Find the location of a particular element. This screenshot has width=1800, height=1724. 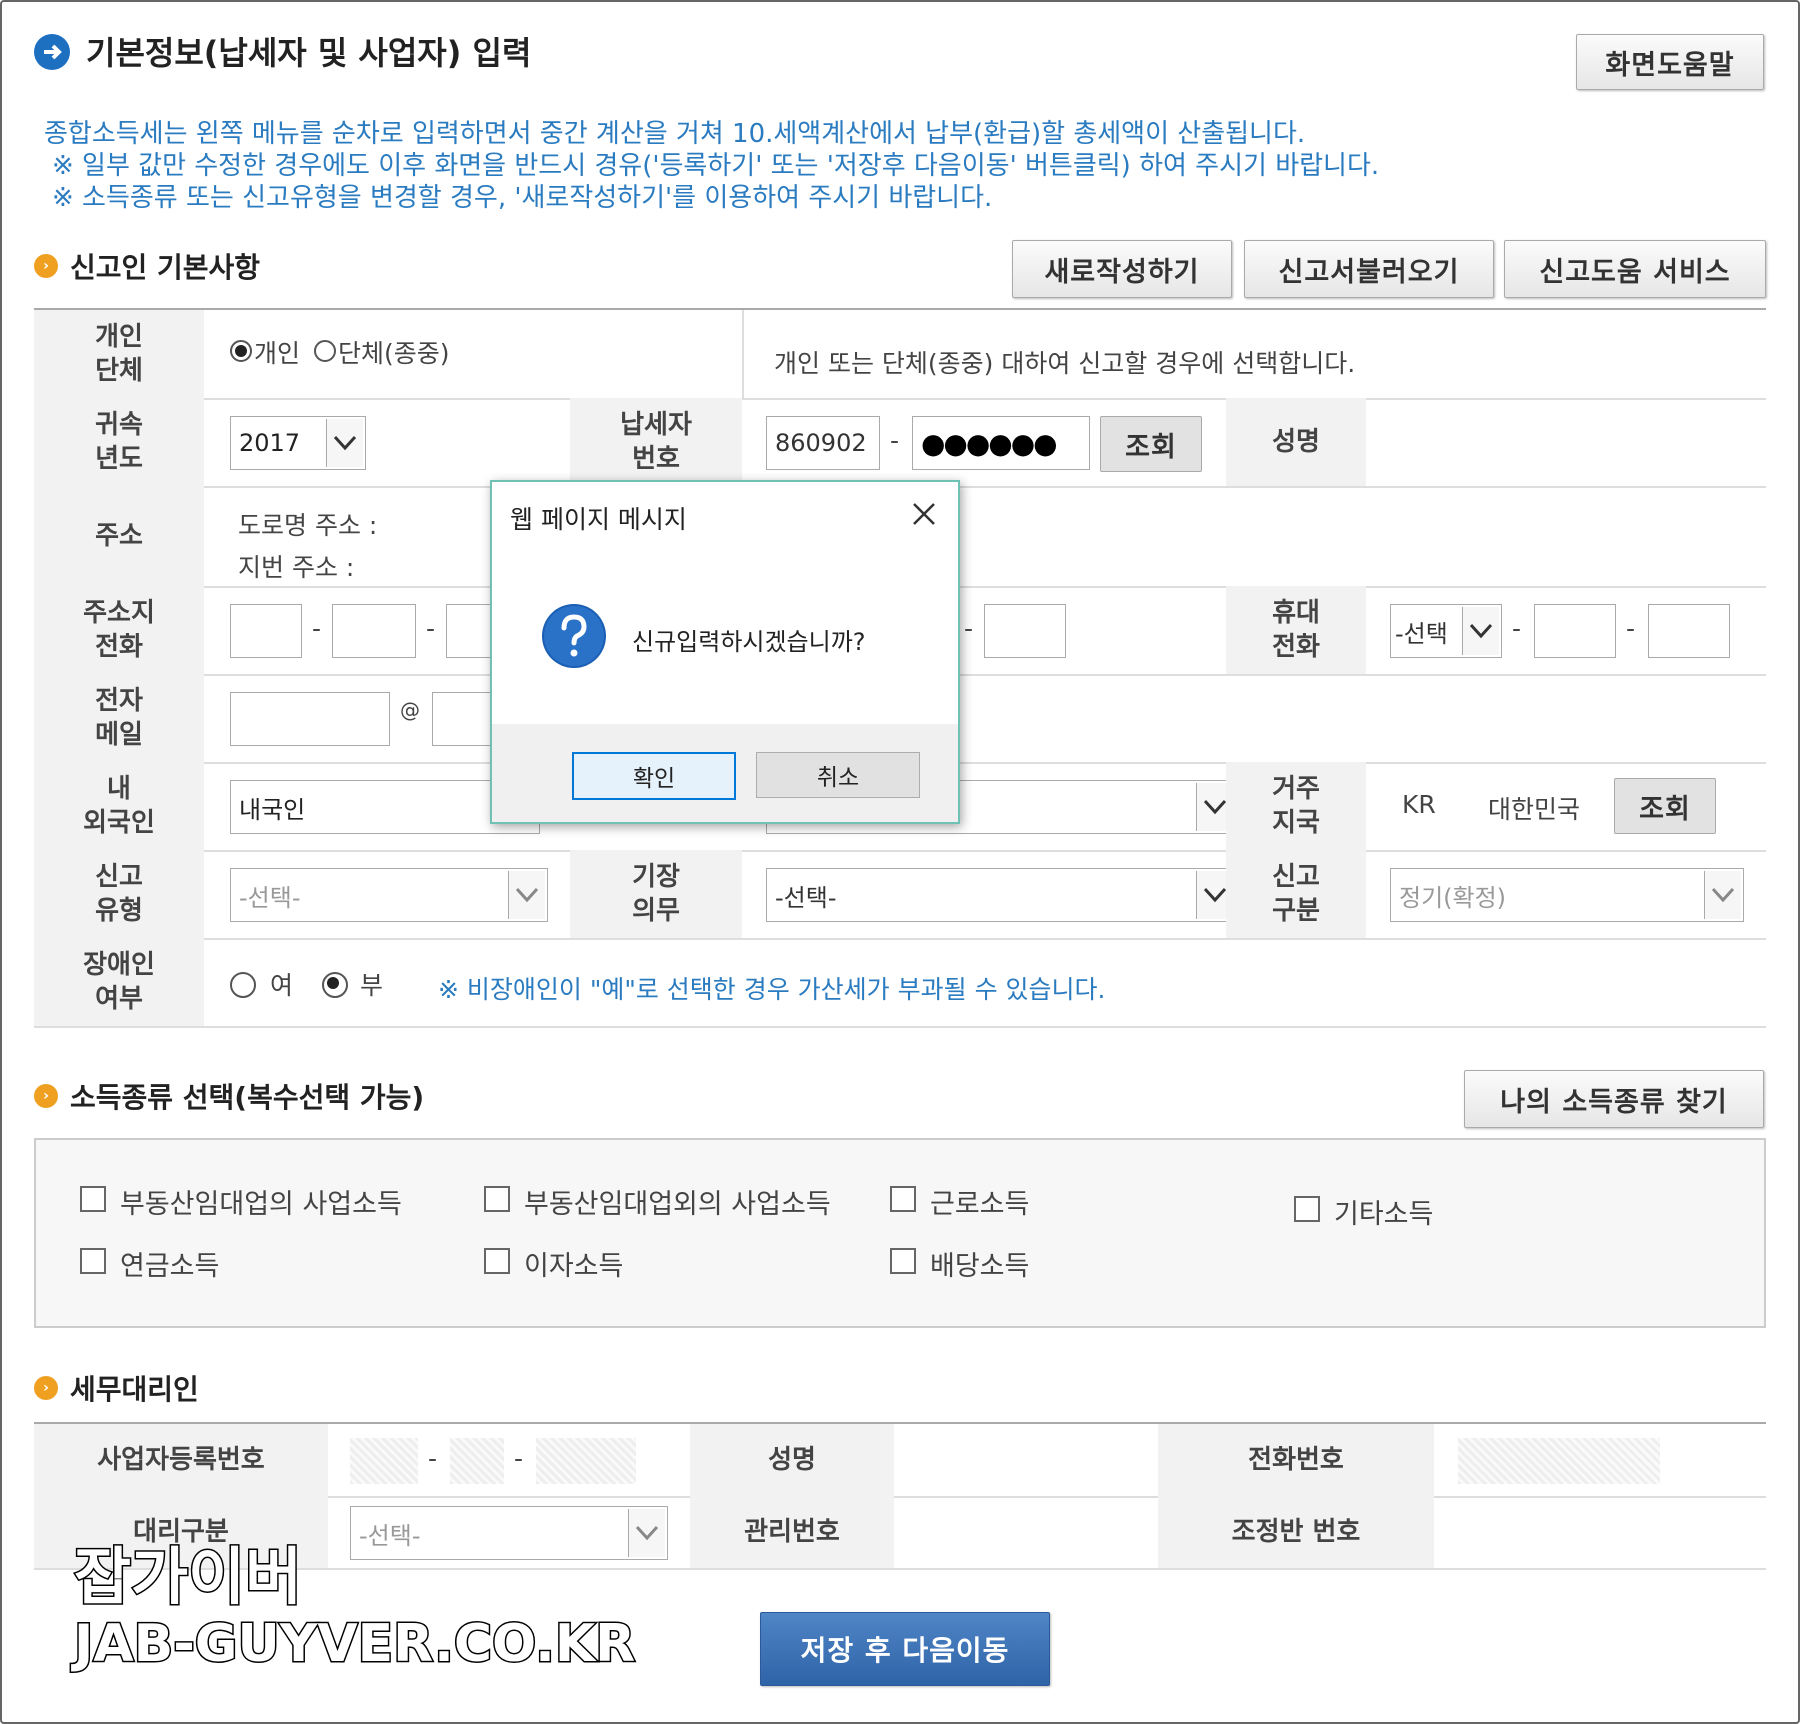

mobile-mid-input is located at coordinates (1575, 631).